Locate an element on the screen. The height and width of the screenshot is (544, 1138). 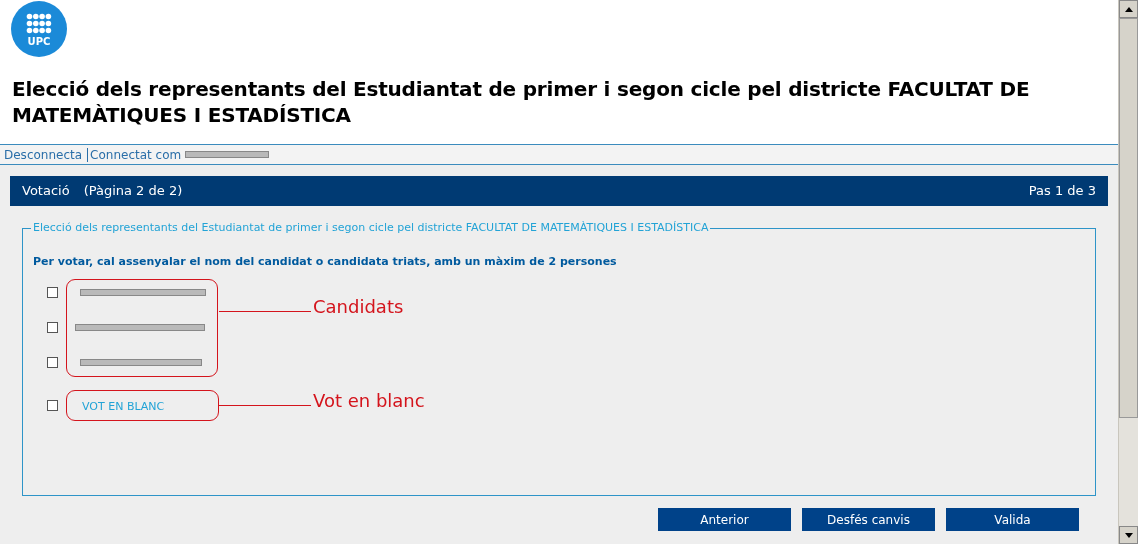
logo: UPC is located at coordinates (39, 29).